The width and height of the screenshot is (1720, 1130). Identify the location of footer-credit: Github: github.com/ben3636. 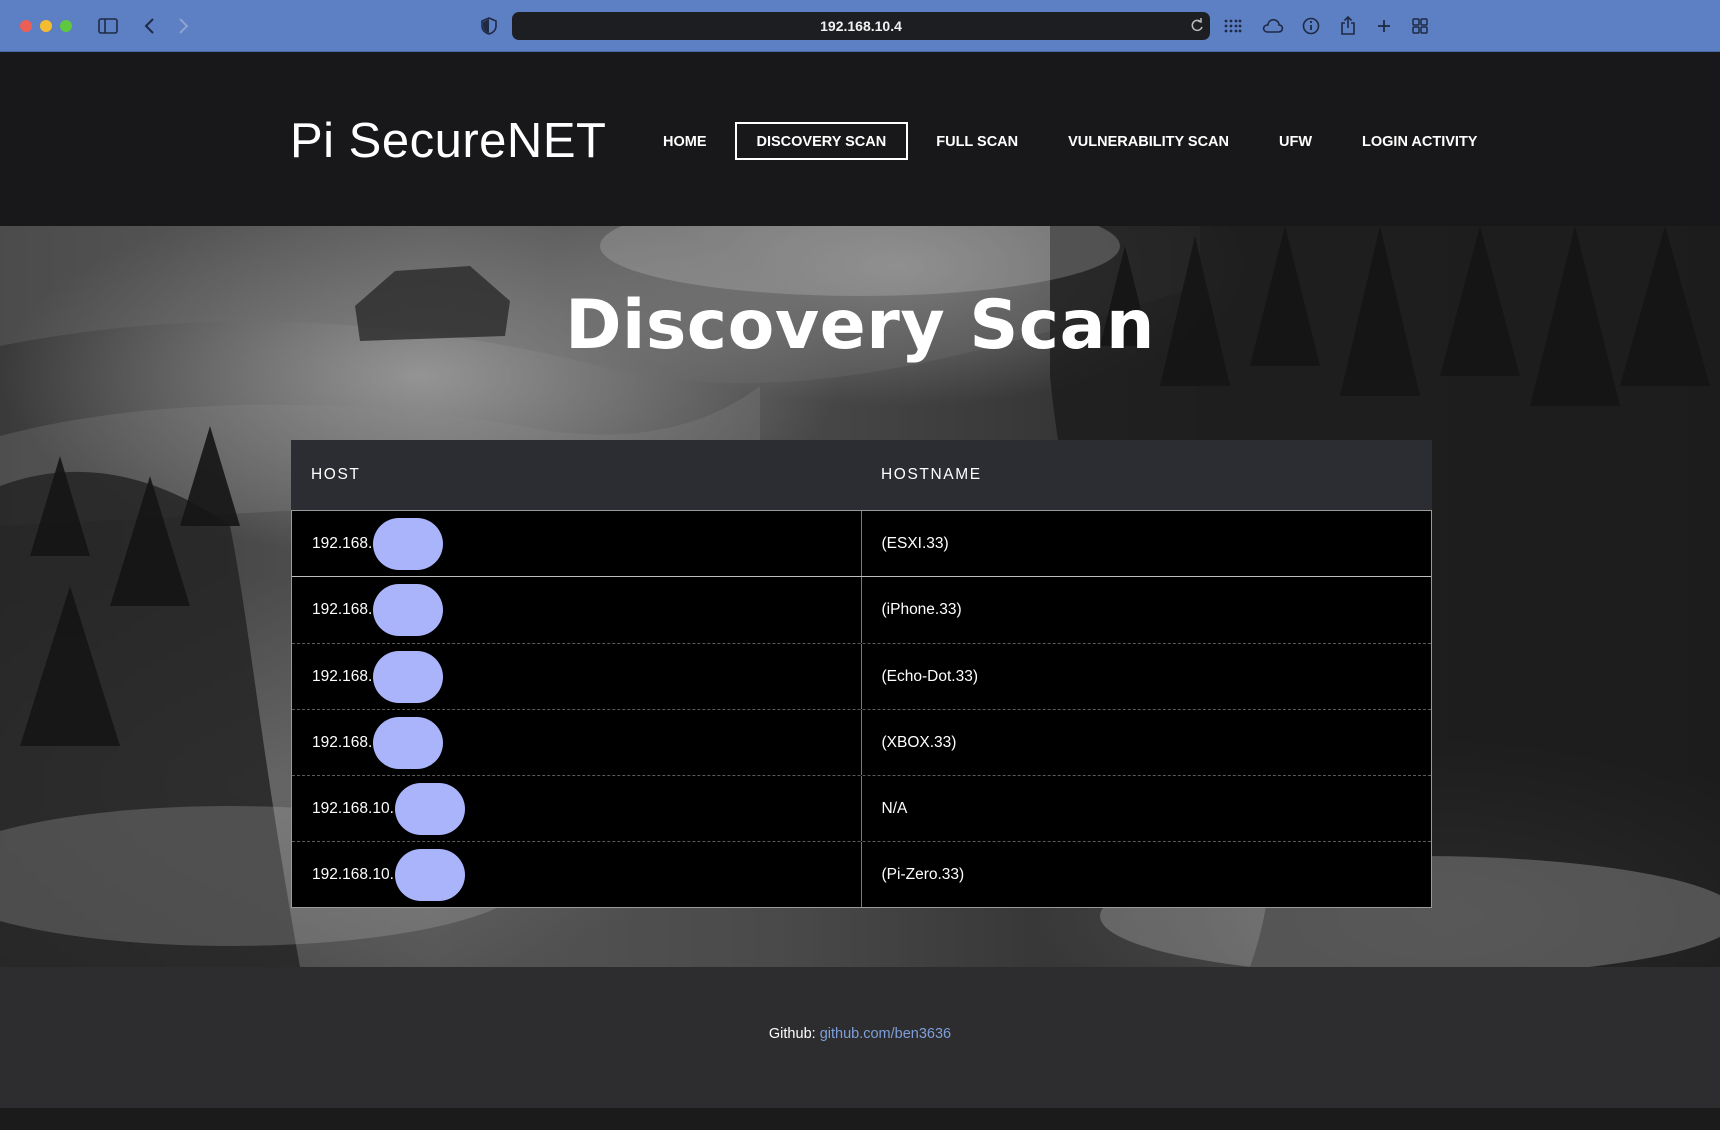
(860, 1034).